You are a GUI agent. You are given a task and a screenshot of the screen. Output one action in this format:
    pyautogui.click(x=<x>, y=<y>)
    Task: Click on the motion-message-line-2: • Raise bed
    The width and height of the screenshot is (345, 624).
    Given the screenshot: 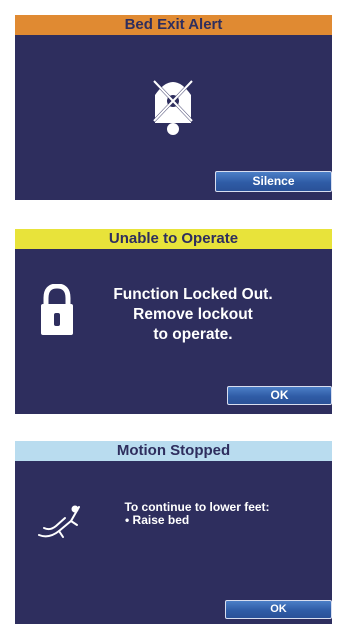 What is the action you would take?
    pyautogui.click(x=157, y=520)
    